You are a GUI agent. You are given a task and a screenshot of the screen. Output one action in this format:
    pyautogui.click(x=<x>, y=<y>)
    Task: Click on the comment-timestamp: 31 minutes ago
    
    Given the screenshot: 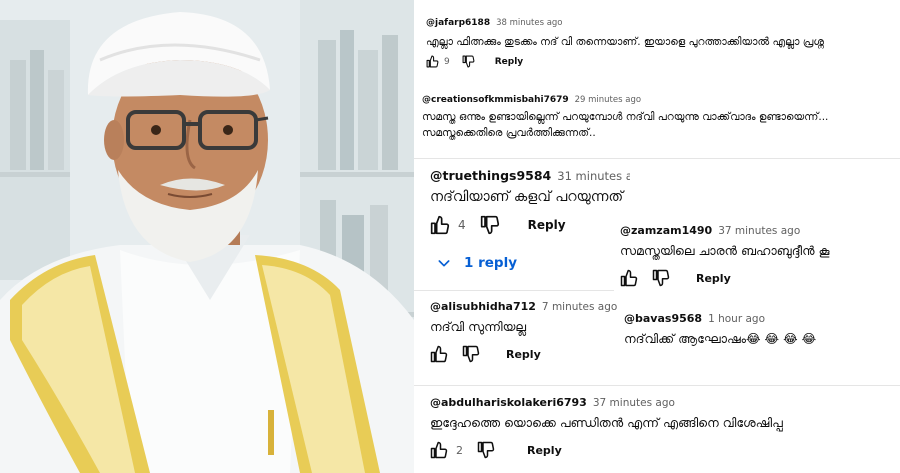 What is the action you would take?
    pyautogui.click(x=593, y=176)
    